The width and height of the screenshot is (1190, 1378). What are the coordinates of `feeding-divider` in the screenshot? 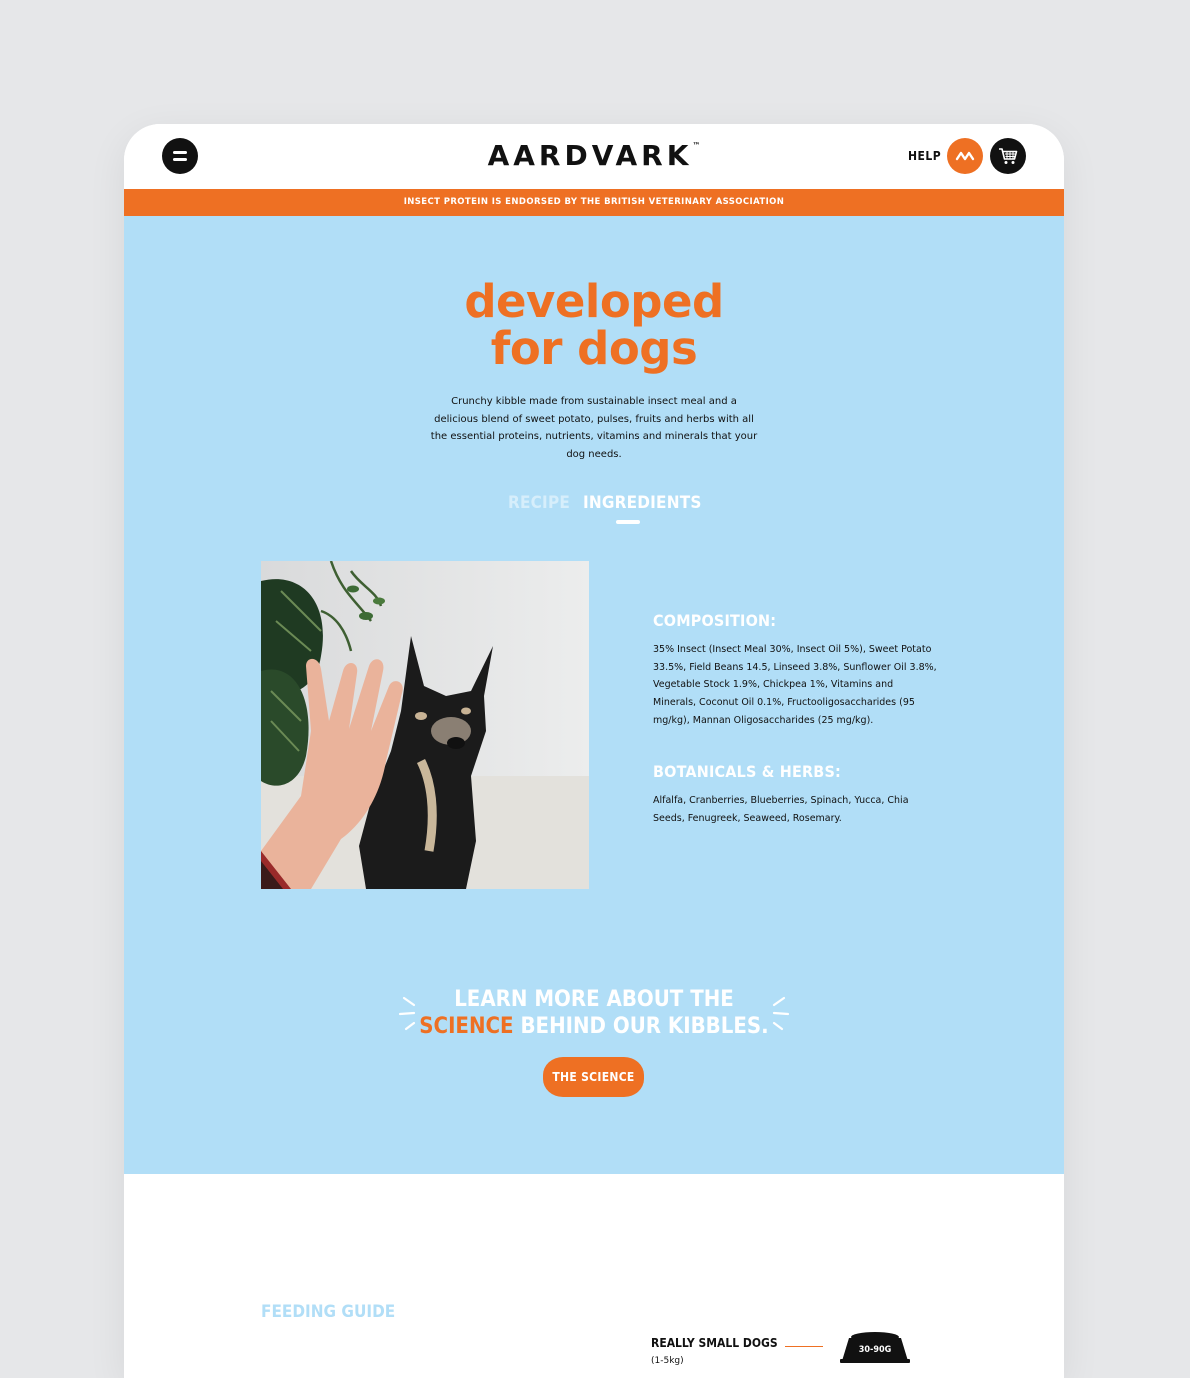 It's located at (804, 1346).